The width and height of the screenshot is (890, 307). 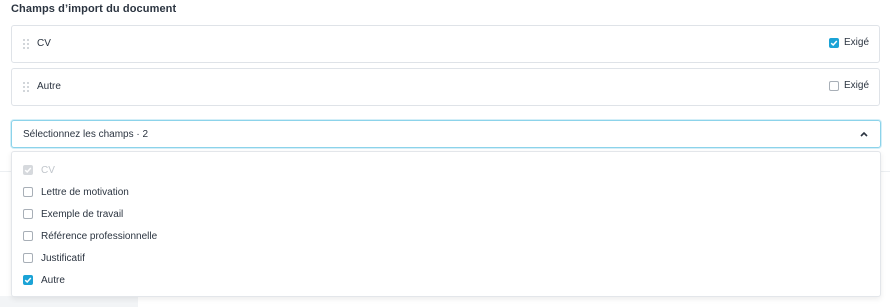 I want to click on background-panel, so click(x=69, y=301).